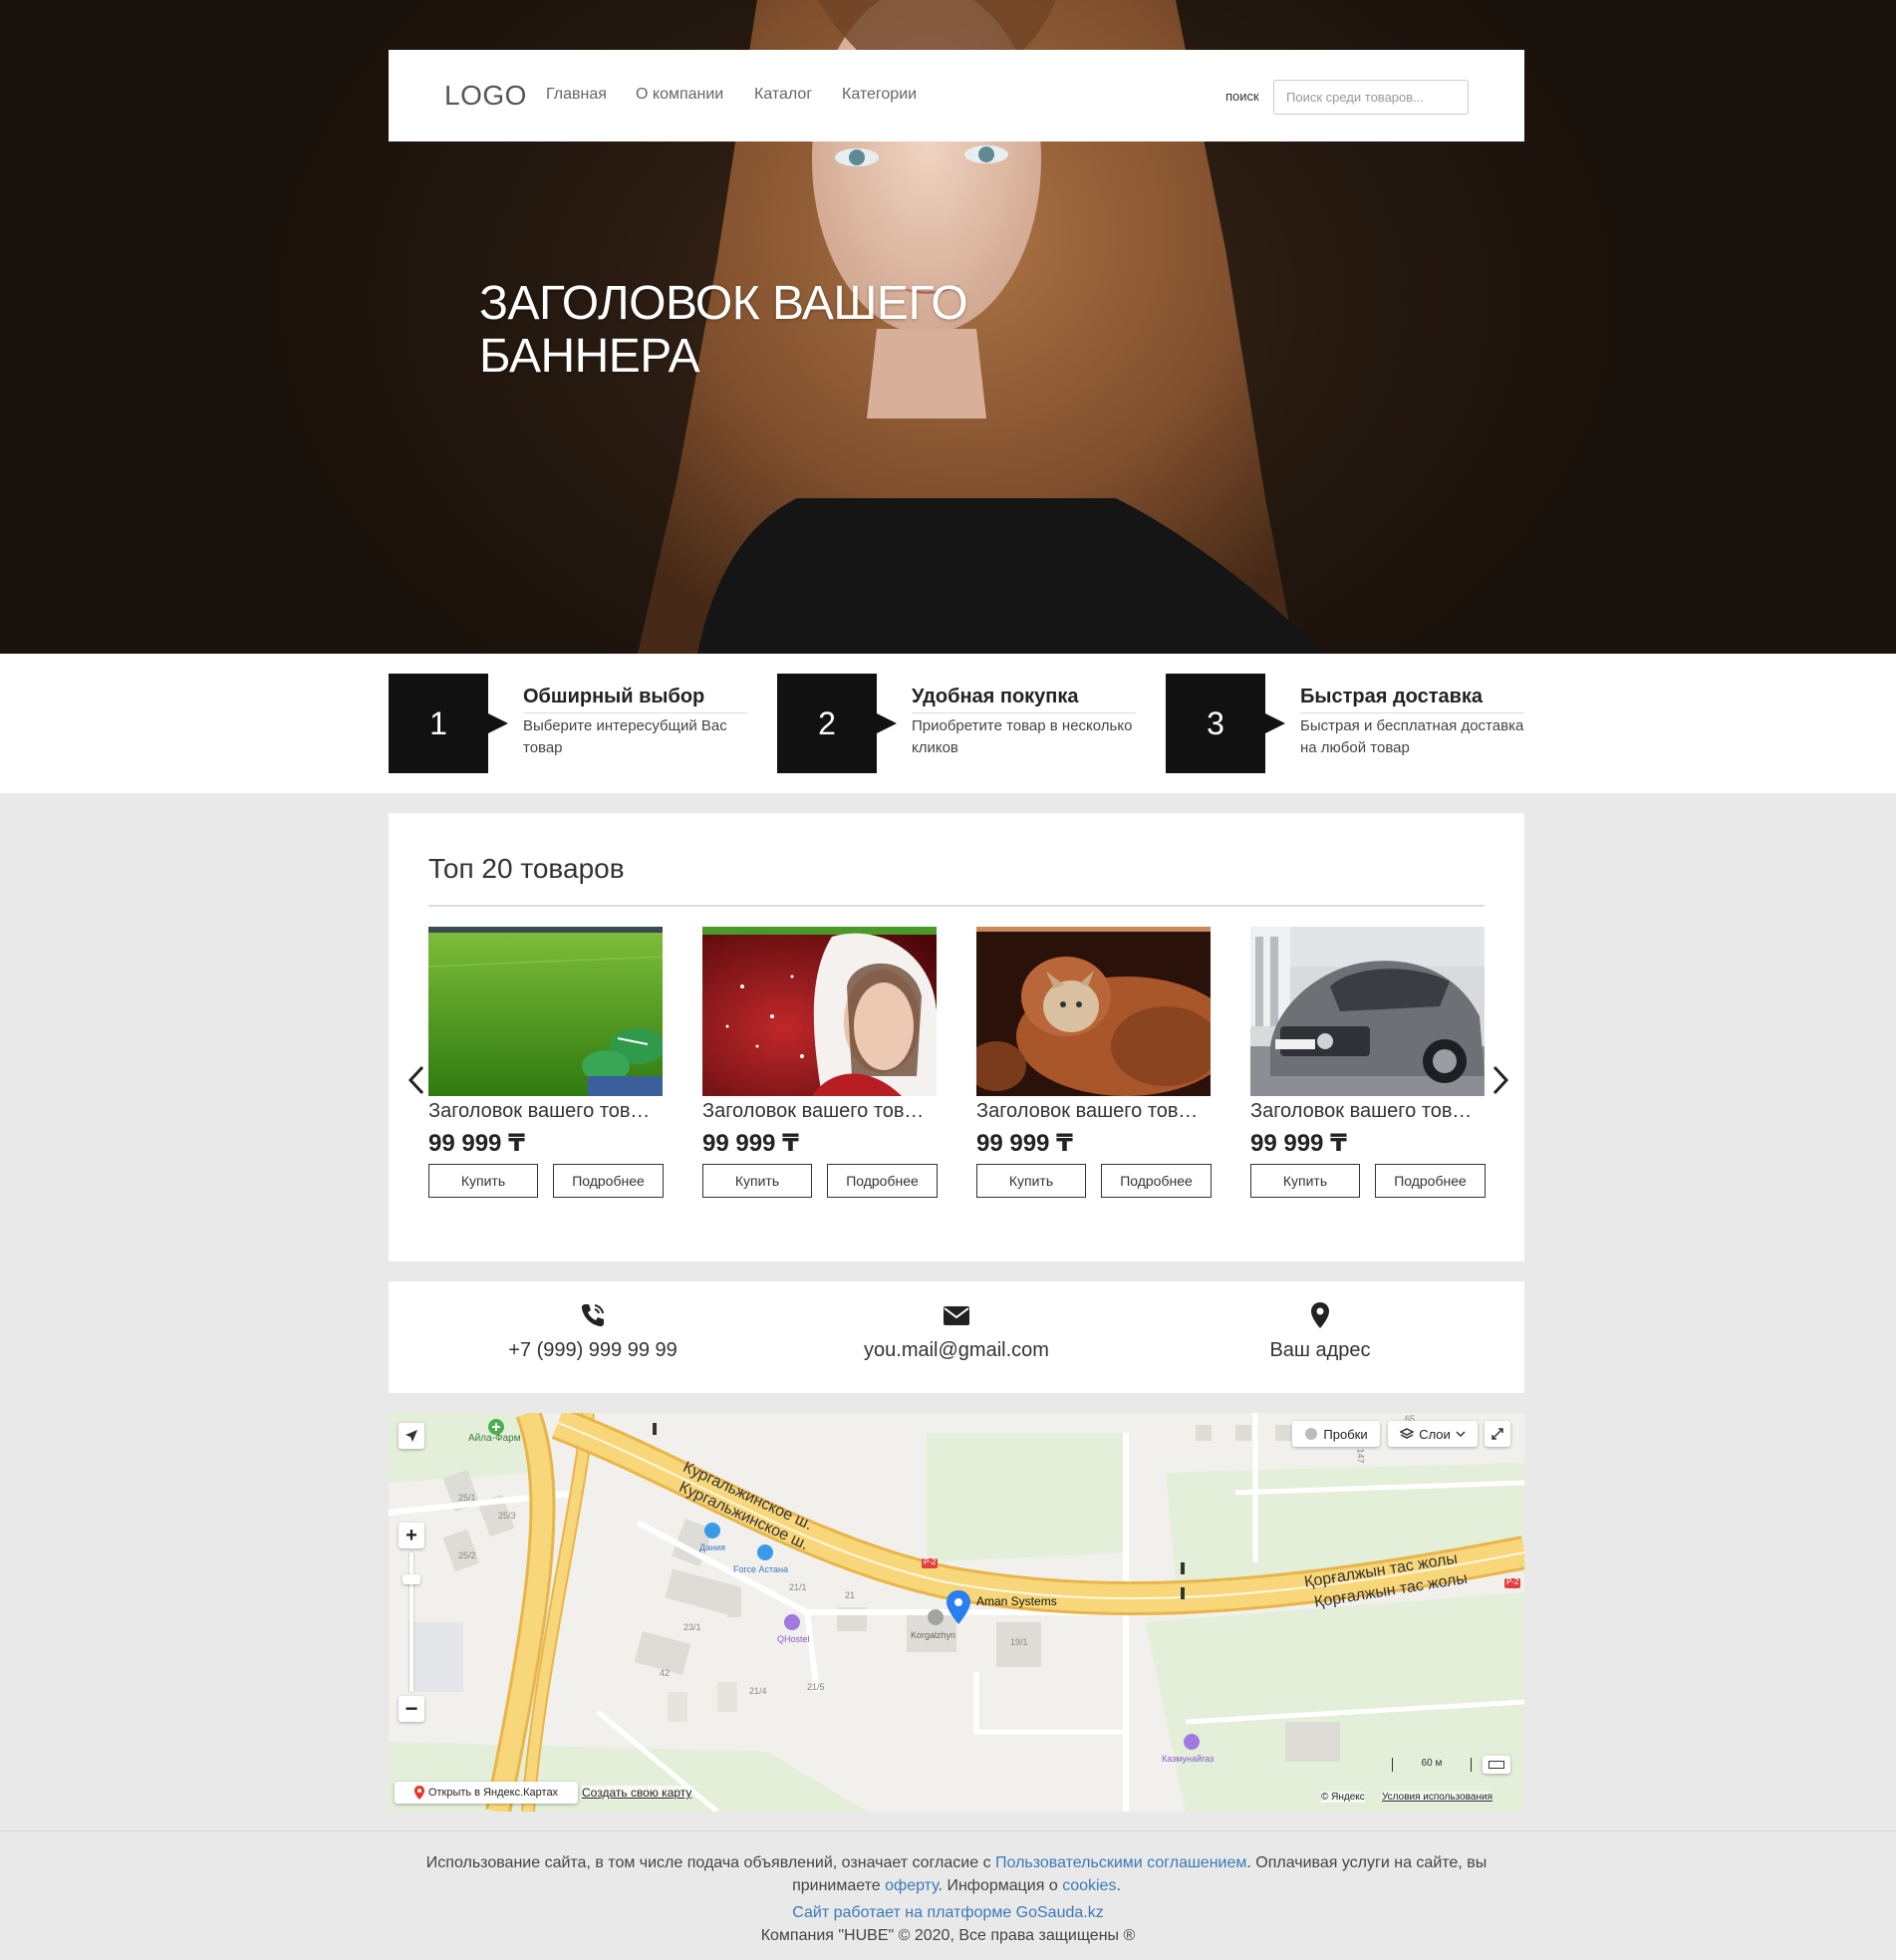 This screenshot has width=1896, height=1960. I want to click on nav-categories: Категории, so click(879, 95).